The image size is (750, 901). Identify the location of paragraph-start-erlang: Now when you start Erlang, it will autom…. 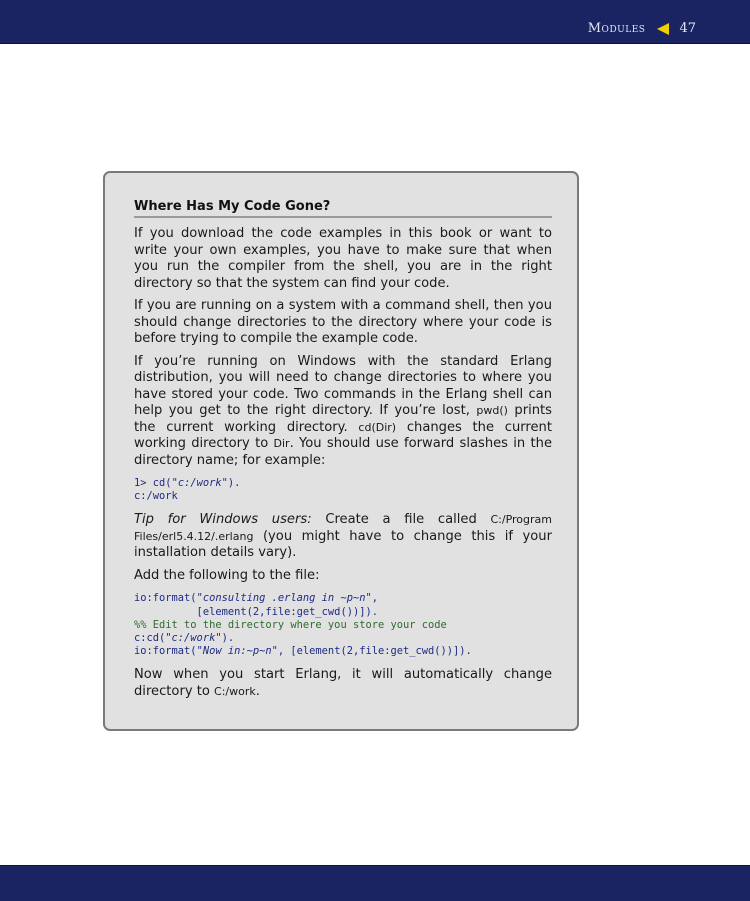
(343, 683).